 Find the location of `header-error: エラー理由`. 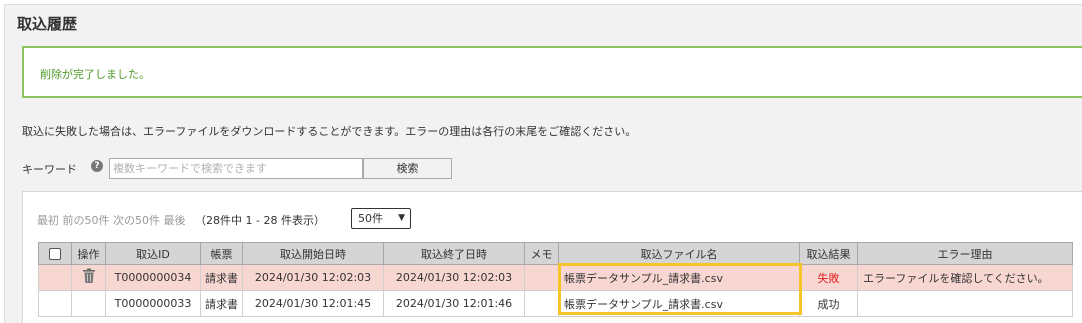

header-error: エラー理由 is located at coordinates (965, 253).